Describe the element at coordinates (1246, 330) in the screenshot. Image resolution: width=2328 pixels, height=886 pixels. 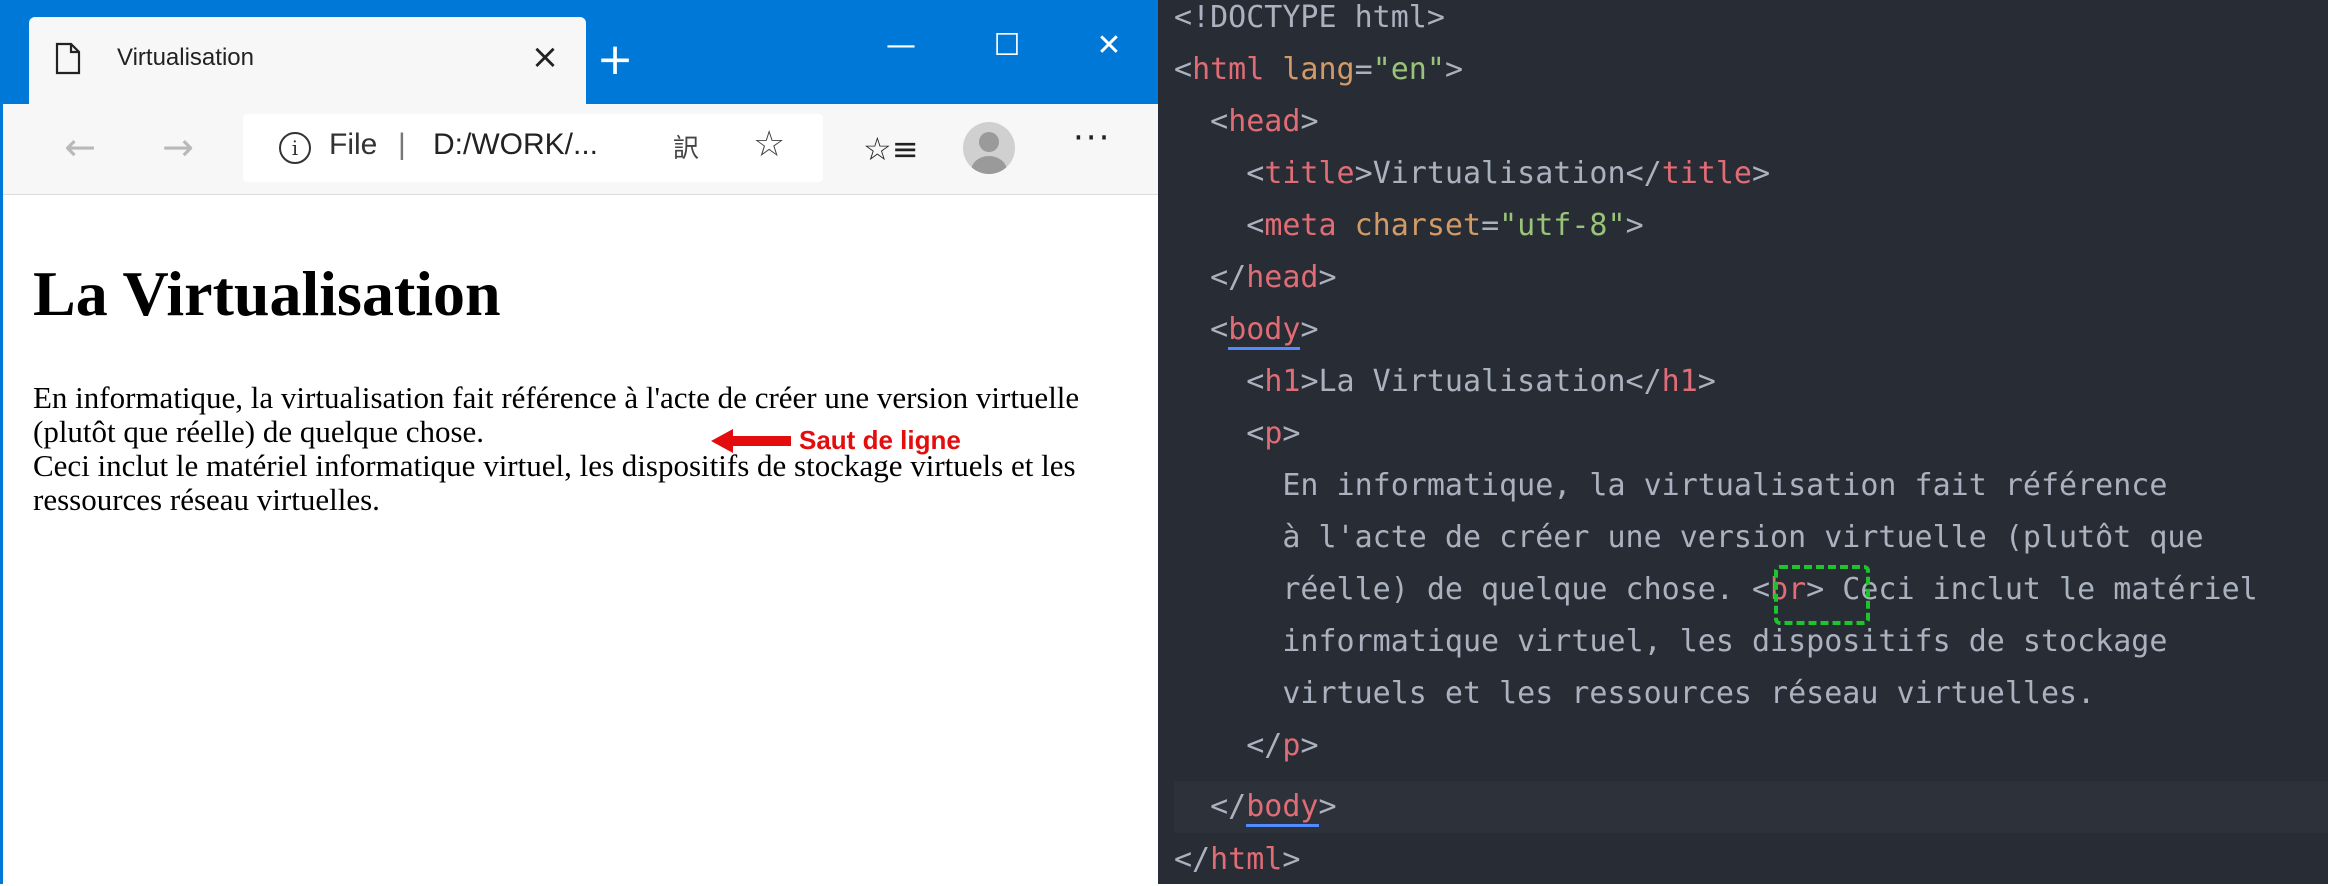
I see `code-line: <body>` at that location.